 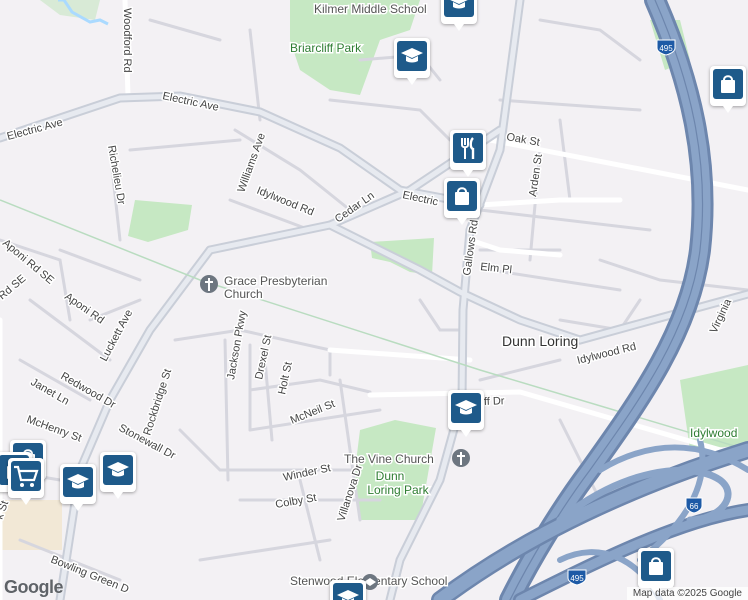 I want to click on shield-495-top: 495, so click(x=666, y=47).